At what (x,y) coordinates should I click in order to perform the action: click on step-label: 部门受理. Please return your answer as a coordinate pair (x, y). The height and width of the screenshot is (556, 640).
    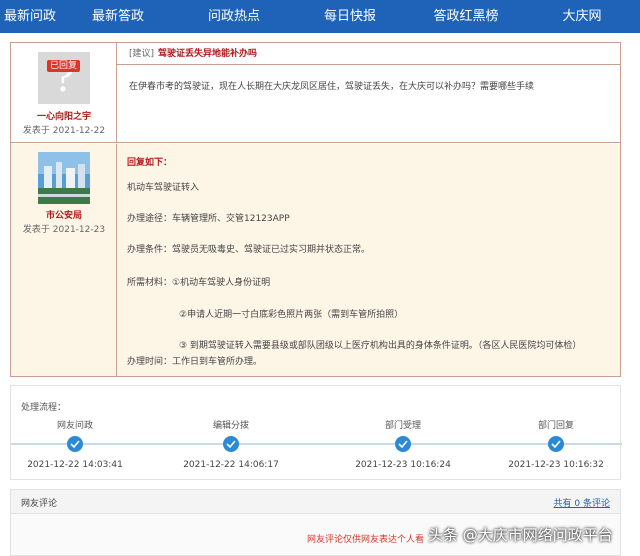
    Looking at the image, I should click on (403, 425).